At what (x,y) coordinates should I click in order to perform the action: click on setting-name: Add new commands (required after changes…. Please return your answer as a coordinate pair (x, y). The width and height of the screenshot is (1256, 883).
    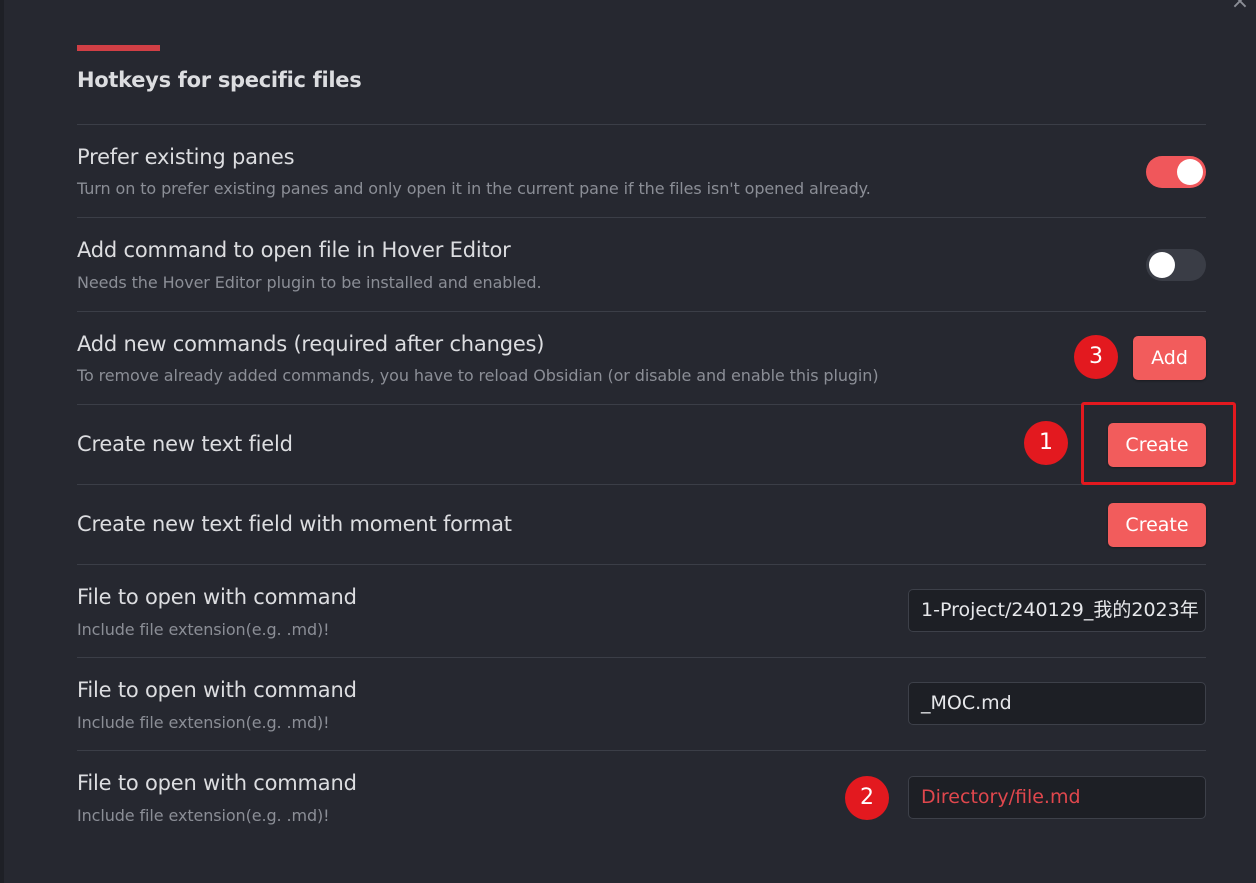
    Looking at the image, I should click on (311, 344).